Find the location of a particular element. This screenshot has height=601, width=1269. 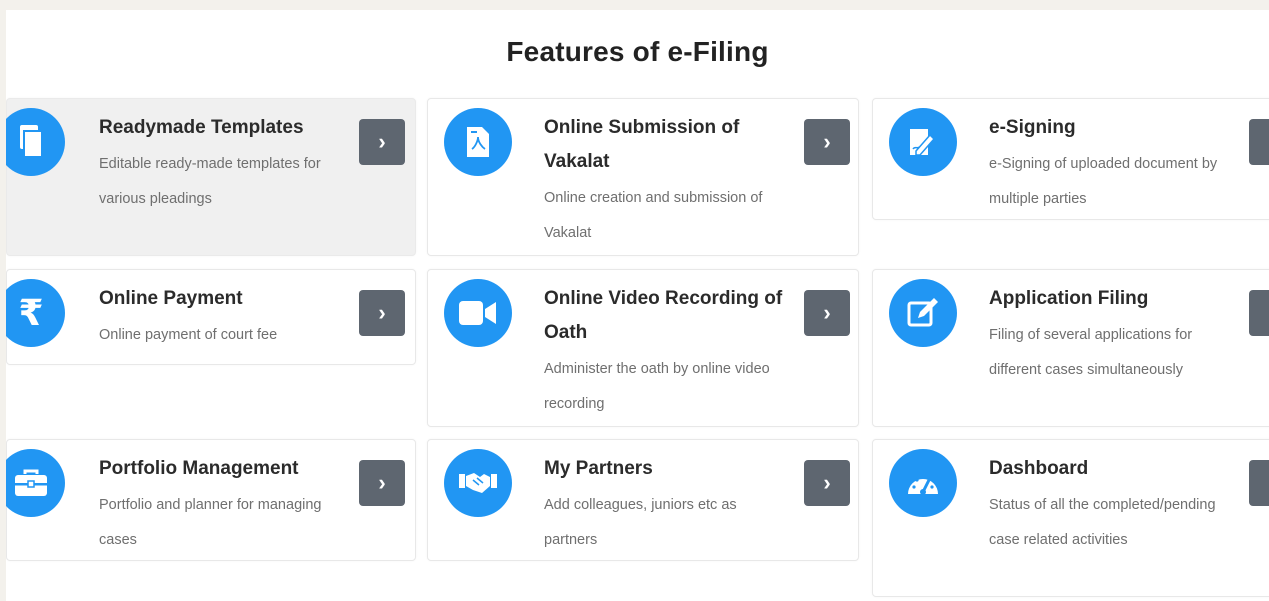

feature-title: Portfolio Management is located at coordinates (199, 468).